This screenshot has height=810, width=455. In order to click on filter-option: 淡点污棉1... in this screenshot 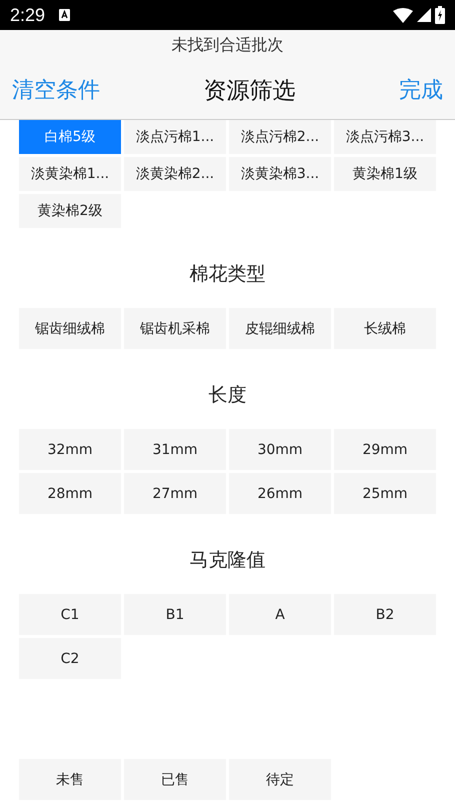, I will do `click(175, 137)`.